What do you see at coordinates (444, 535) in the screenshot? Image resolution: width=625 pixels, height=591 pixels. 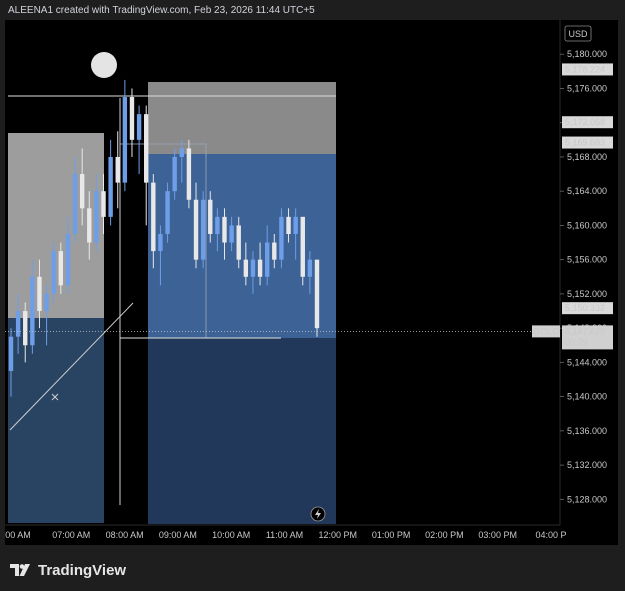 I see `x-tick-label: 02:00 PM` at bounding box center [444, 535].